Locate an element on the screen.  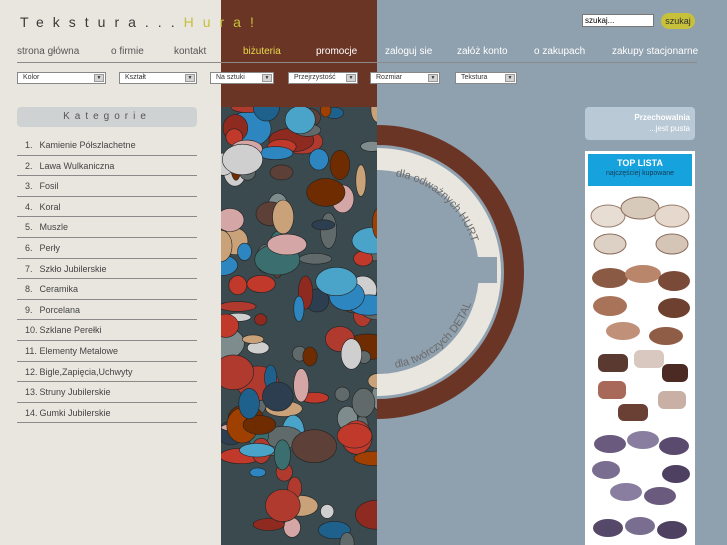
category-label: Bigle,Zapięcia,Uchwyty is located at coordinates (86, 371).